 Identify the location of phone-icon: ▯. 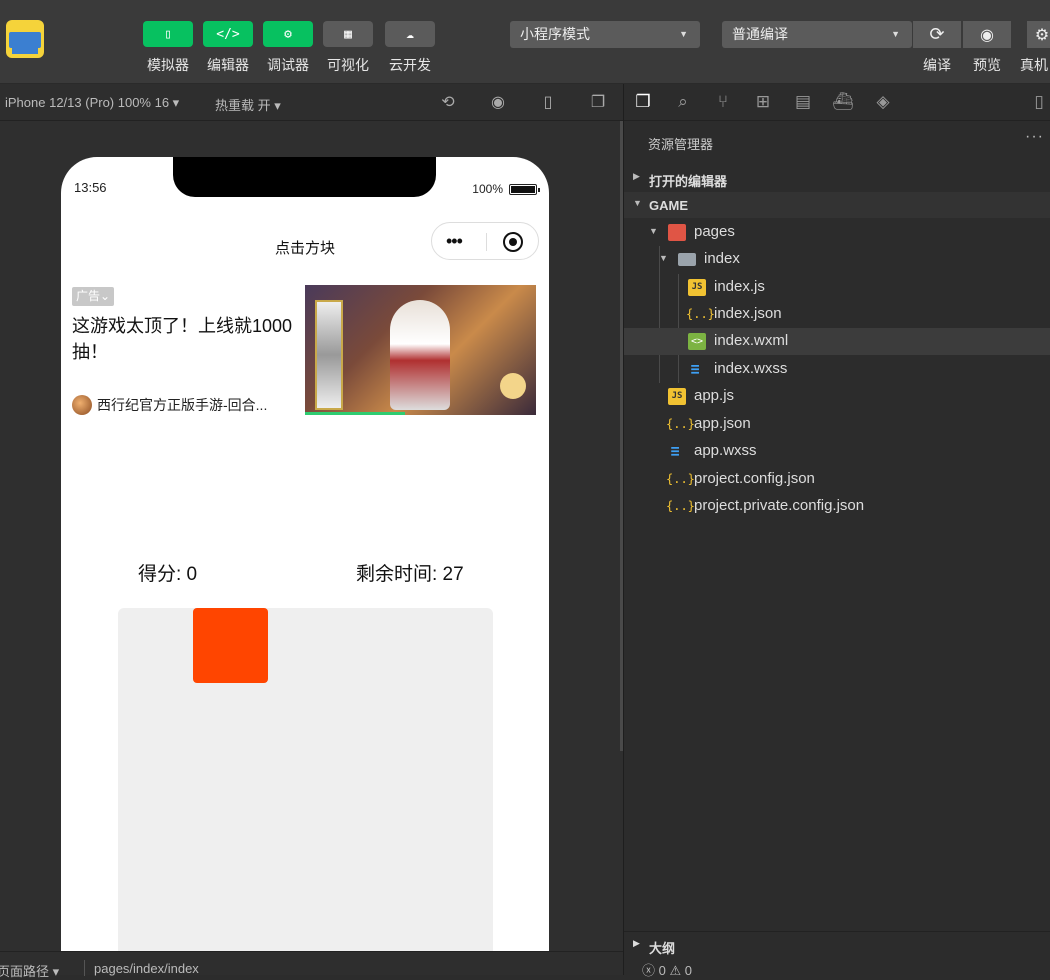
(548, 103).